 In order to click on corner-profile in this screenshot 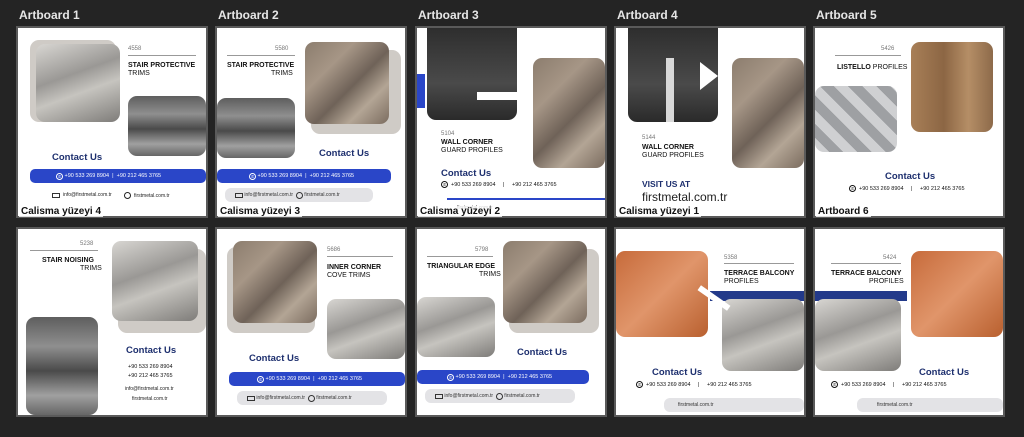, I will do `click(670, 90)`.